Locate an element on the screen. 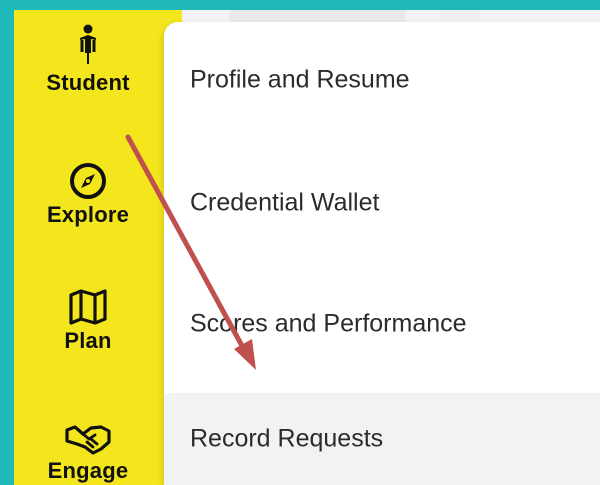  menu-item-scores-and-performance: Scores and Performance is located at coordinates (382, 324).